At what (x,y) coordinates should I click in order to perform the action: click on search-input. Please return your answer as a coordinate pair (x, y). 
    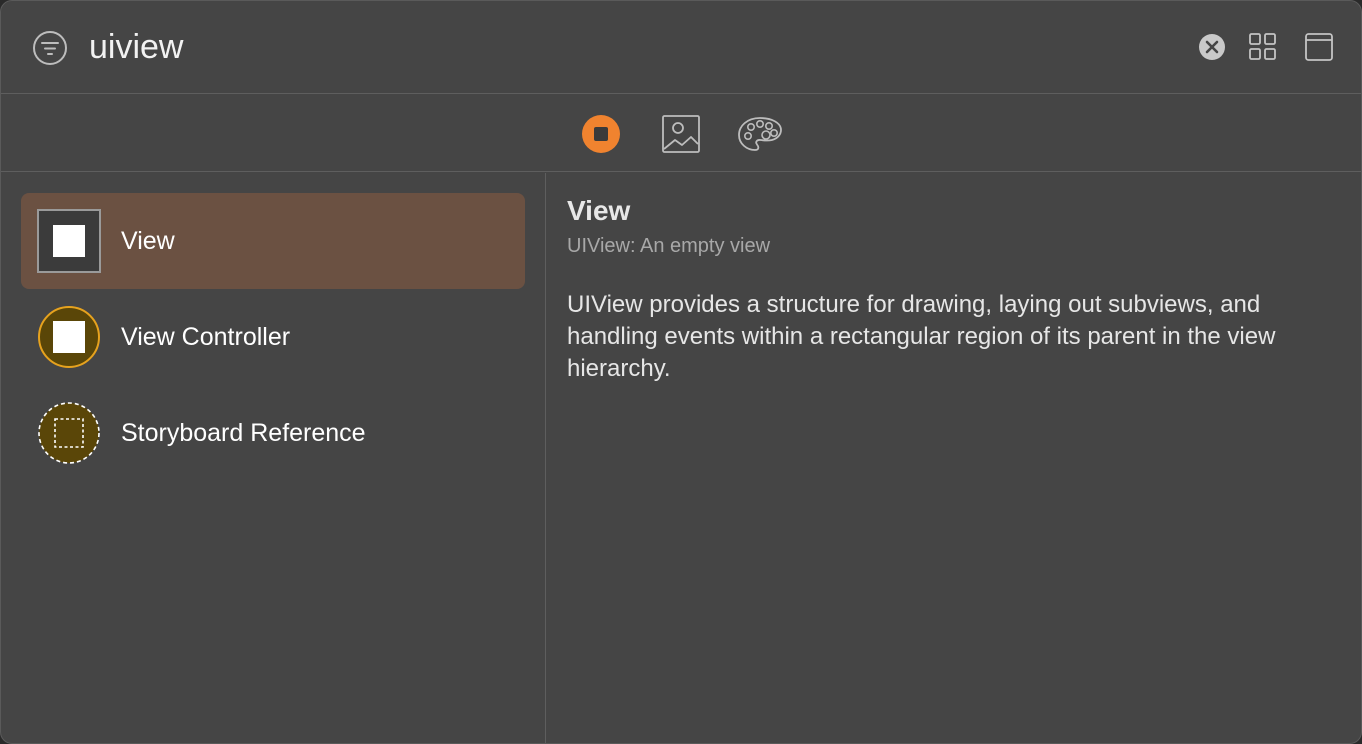
    Looking at the image, I should click on (629, 47).